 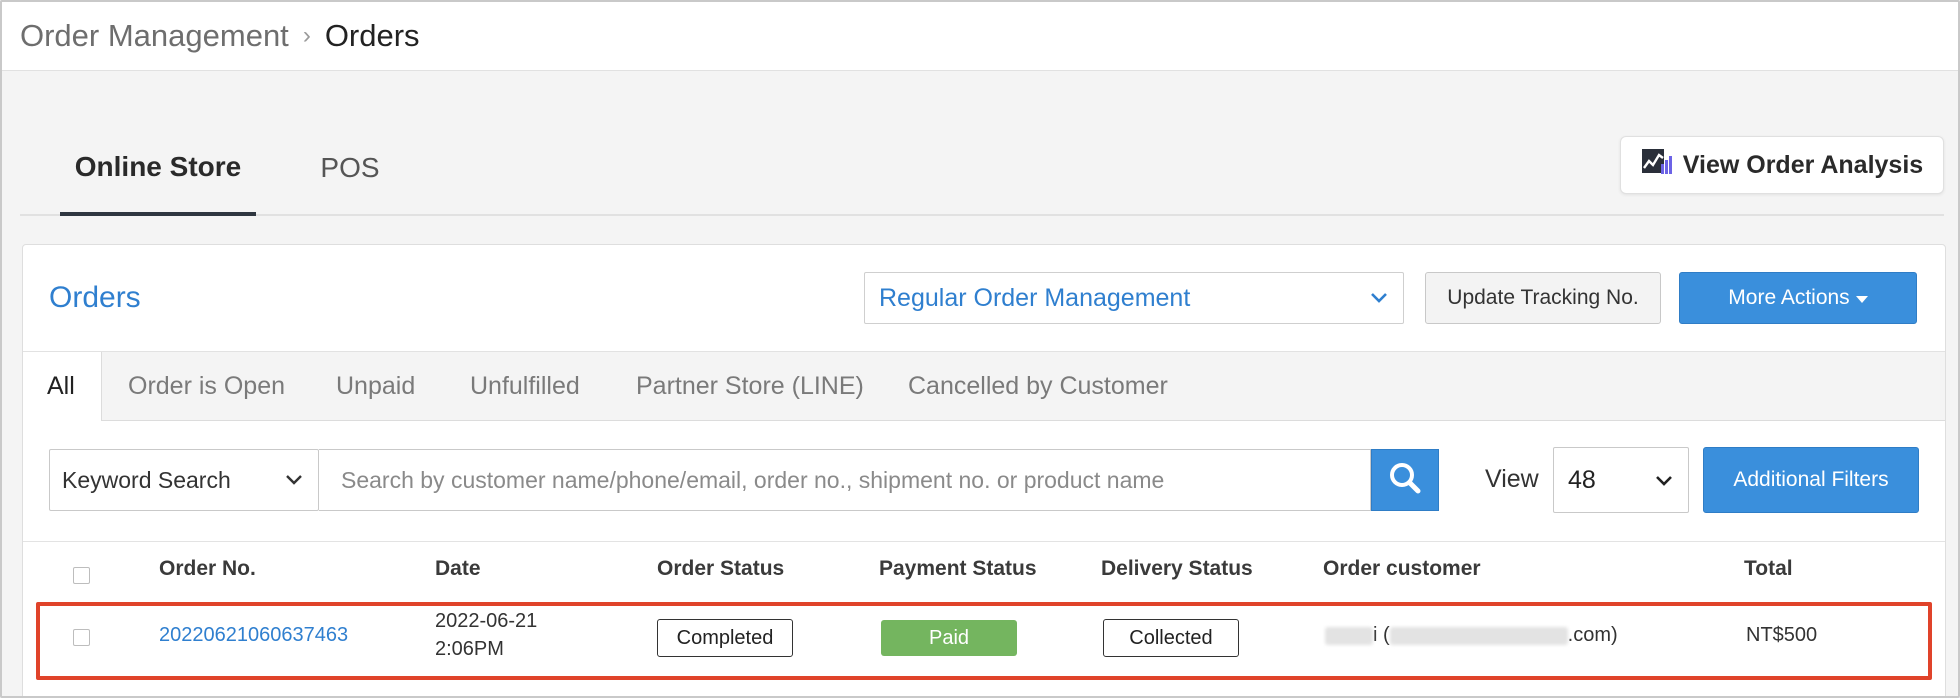 I want to click on search-input, so click(x=845, y=480).